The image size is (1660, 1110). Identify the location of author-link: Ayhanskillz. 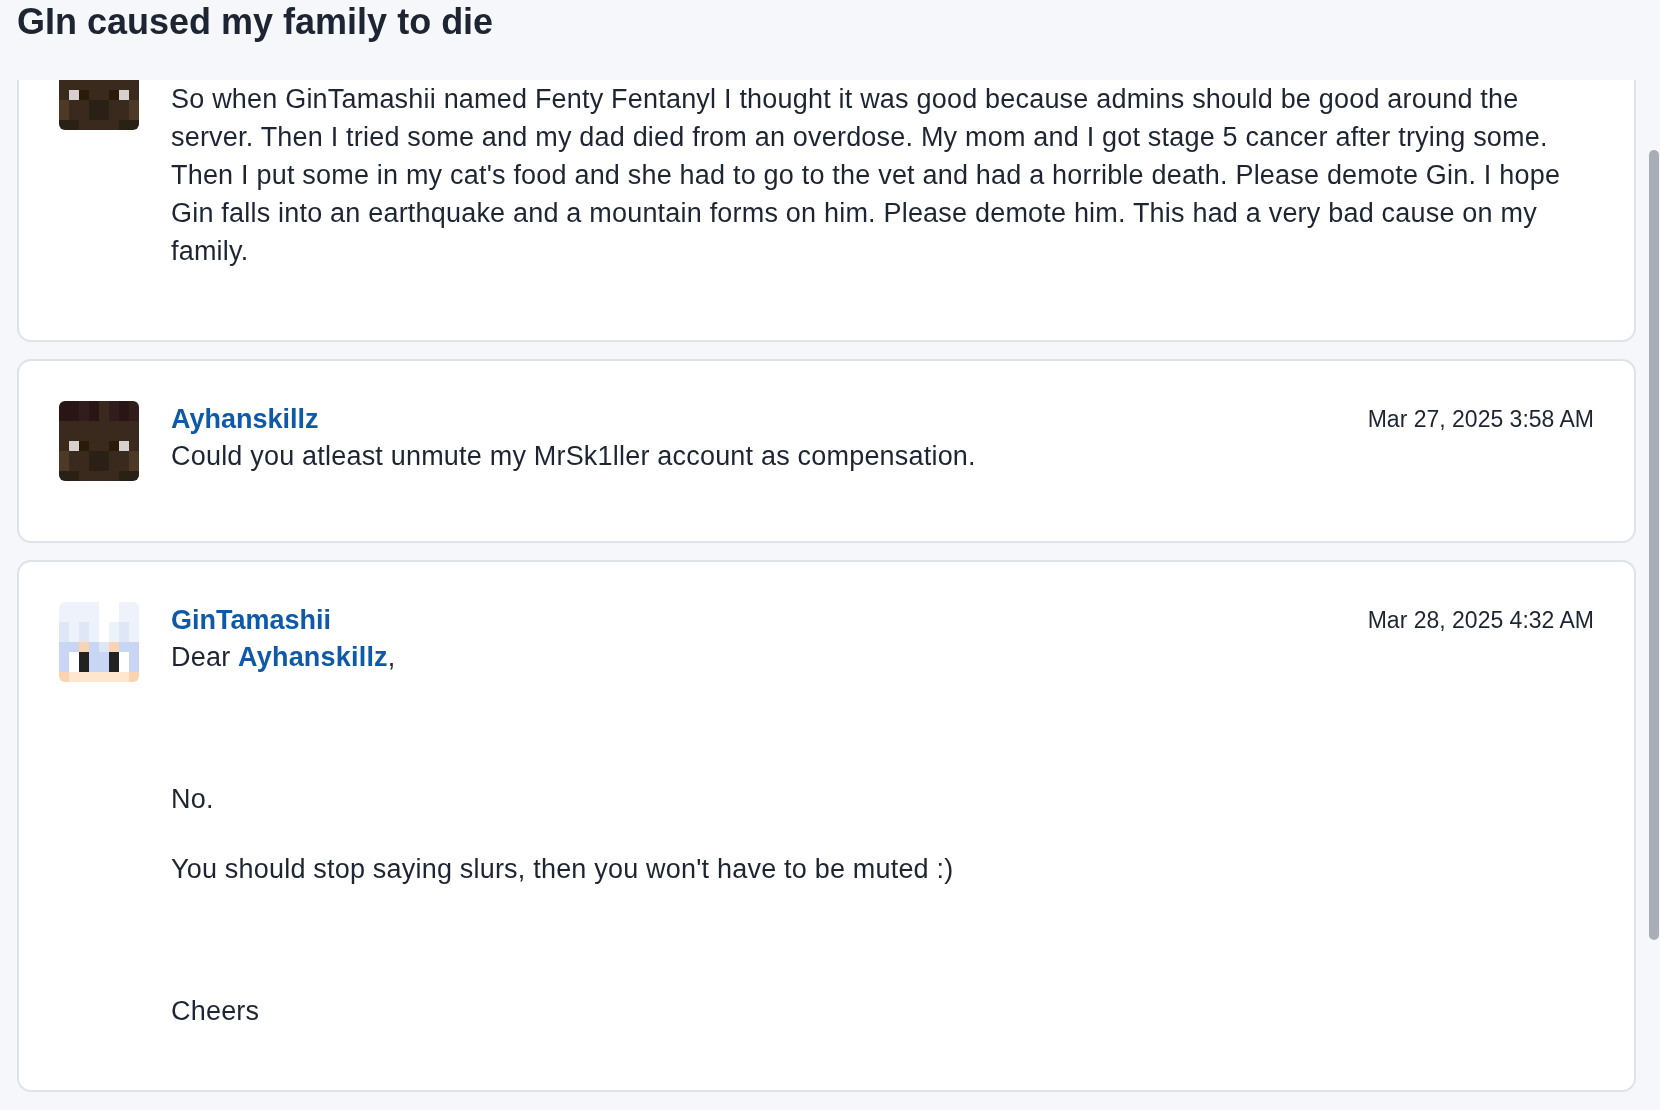
(245, 419).